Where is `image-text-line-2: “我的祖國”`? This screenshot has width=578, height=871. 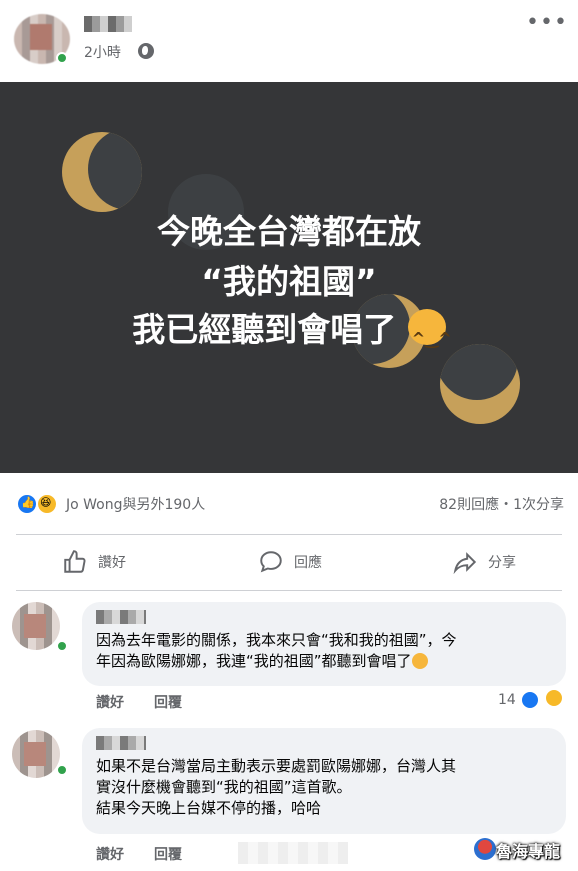
image-text-line-2: “我的祖國” is located at coordinates (289, 281).